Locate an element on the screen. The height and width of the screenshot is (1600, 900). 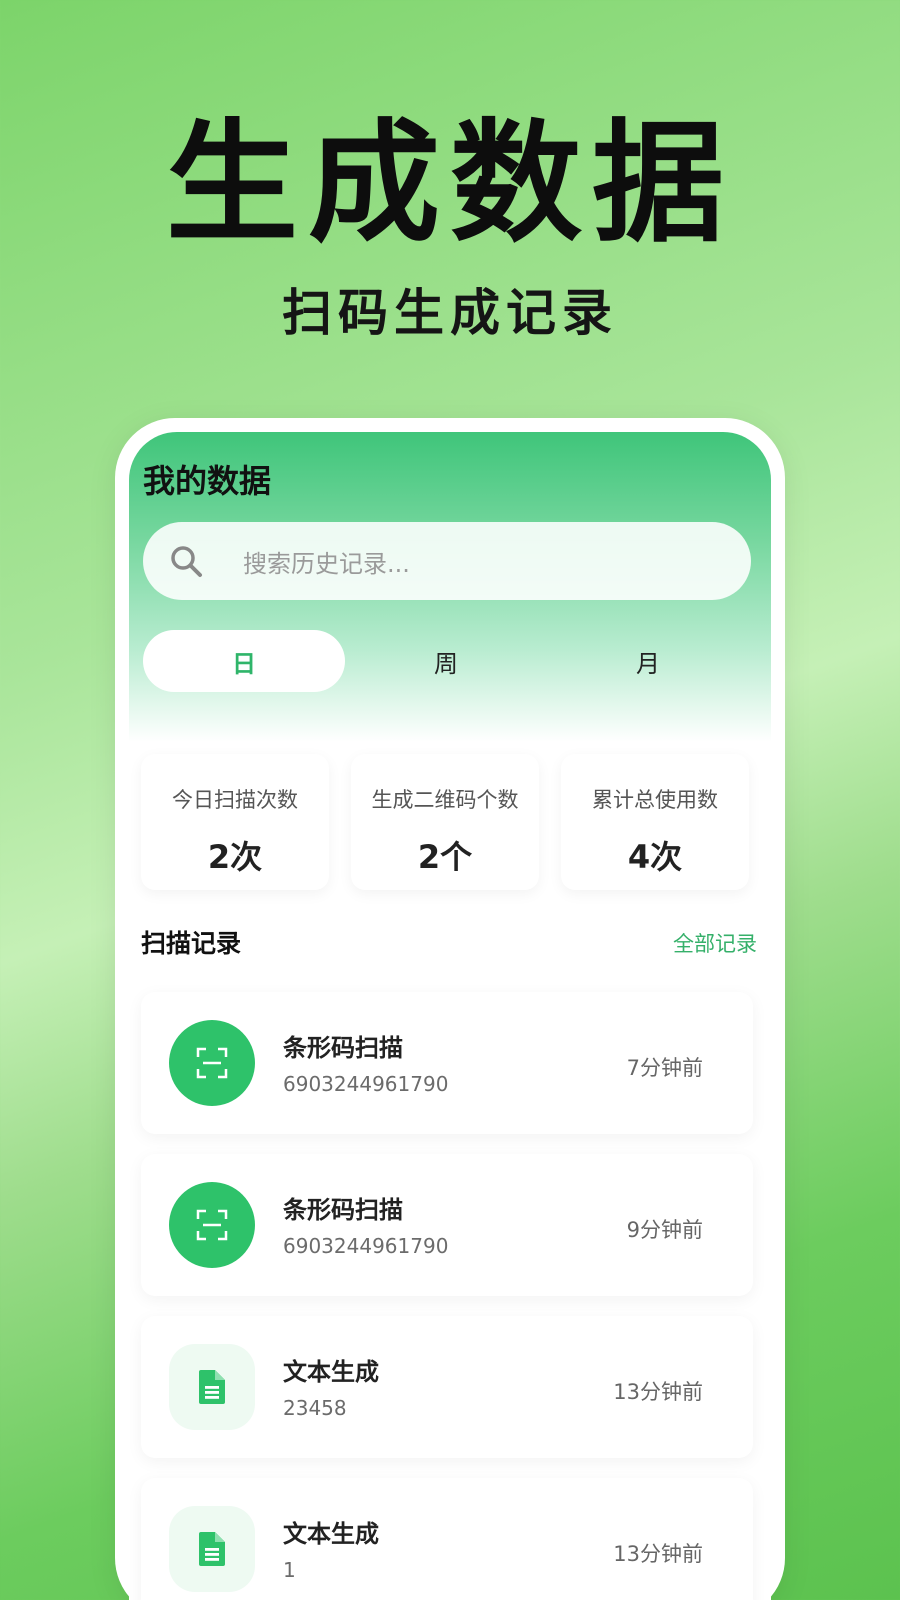
record-subtitle: 23458 is located at coordinates (315, 1408).